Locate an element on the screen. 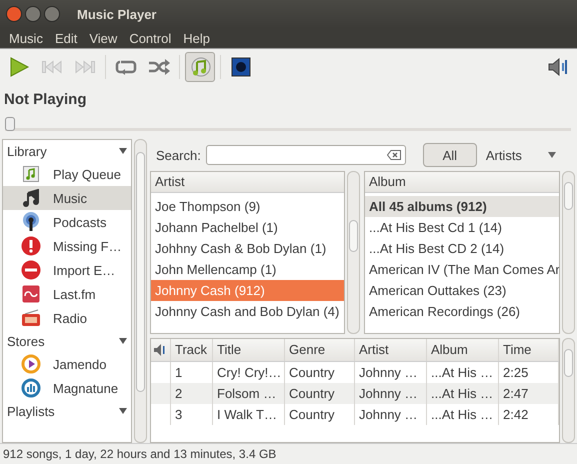  warning-icon is located at coordinates (31, 246).